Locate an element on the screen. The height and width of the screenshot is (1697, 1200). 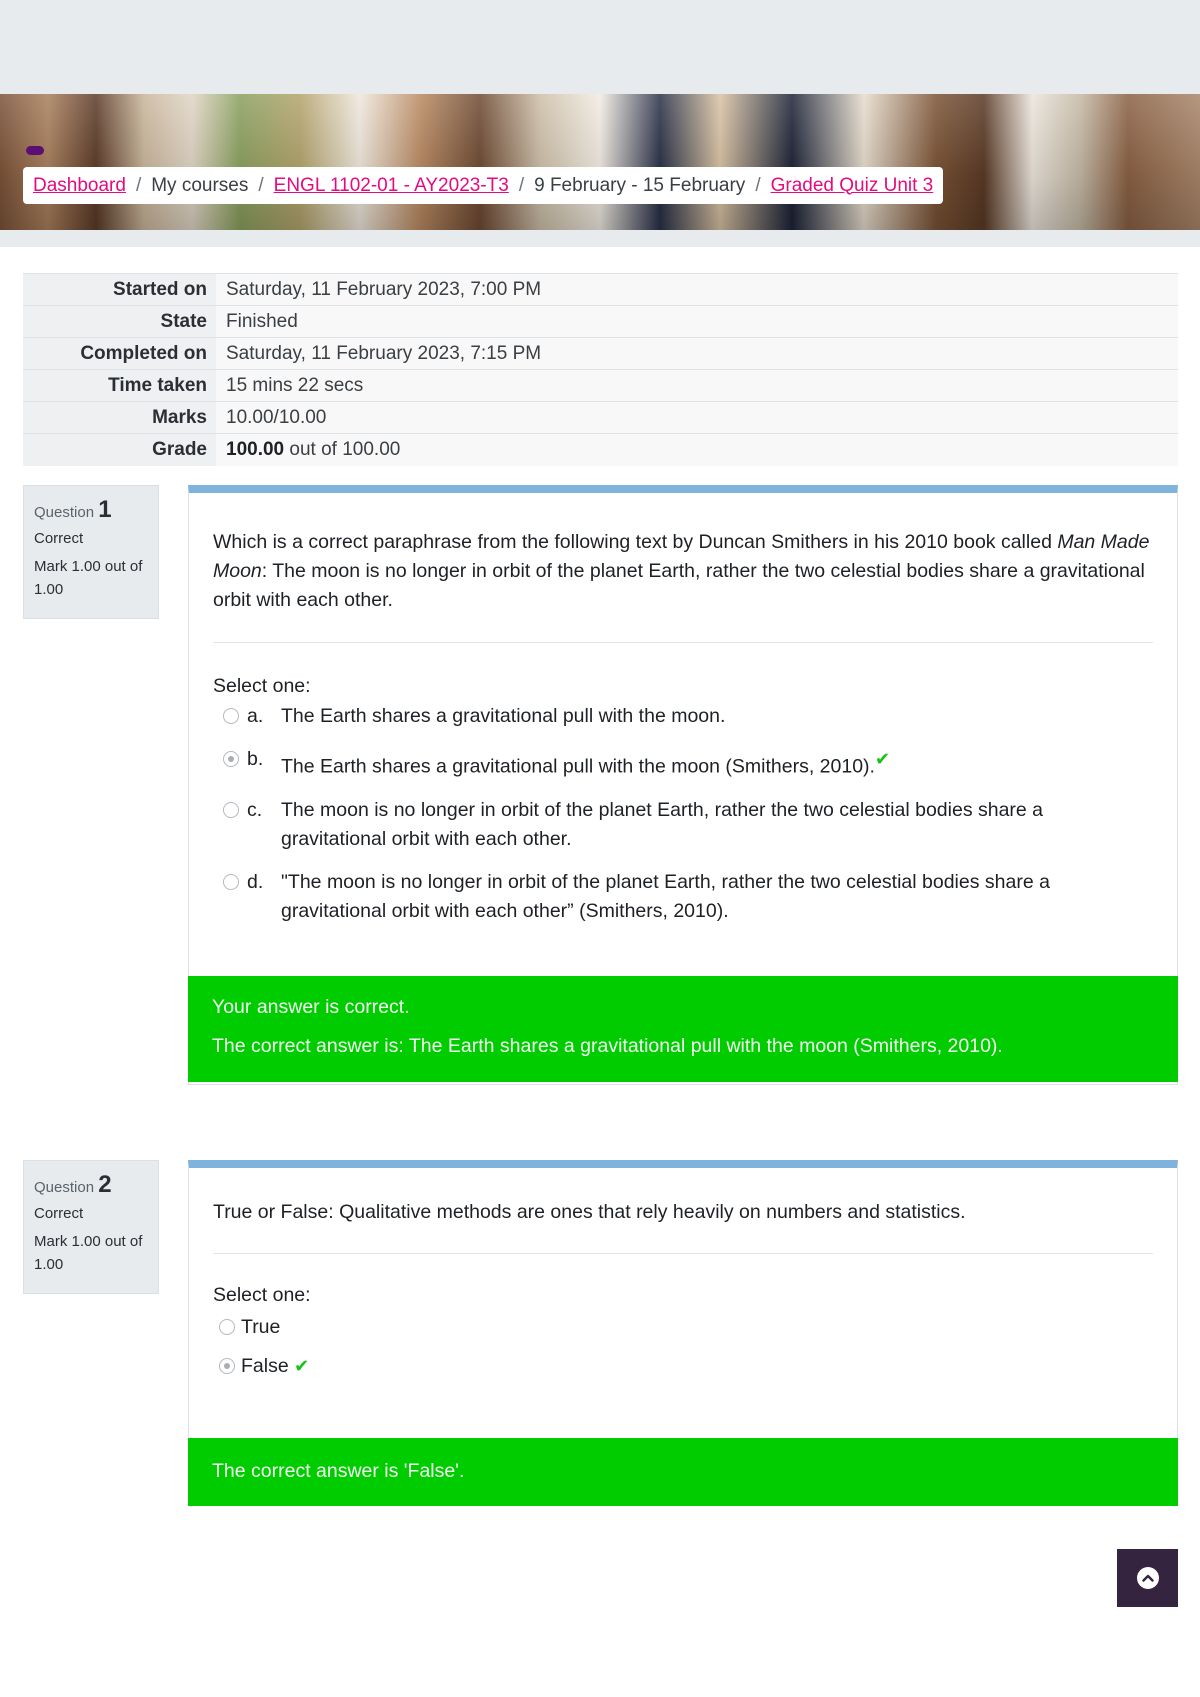
course-header-banner is located at coordinates (600, 162).